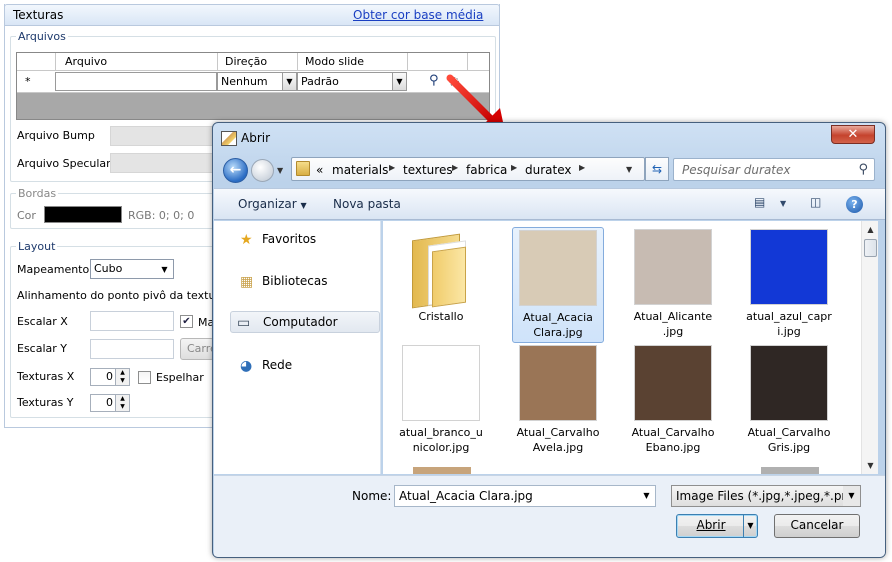  I want to click on recent-pages-dropdown-icon: ▼, so click(280, 170).